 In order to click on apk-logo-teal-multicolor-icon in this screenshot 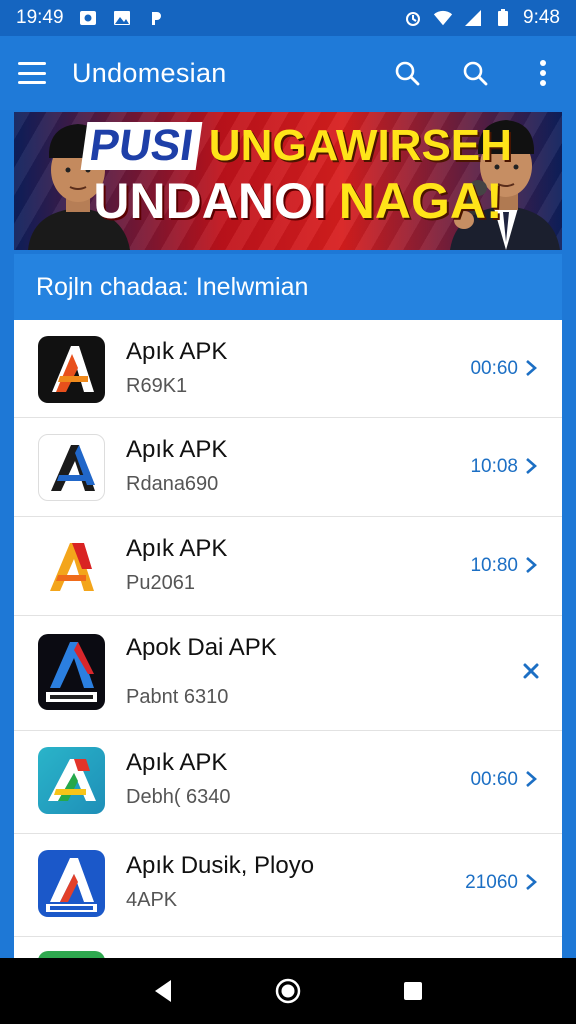, I will do `click(71, 780)`.